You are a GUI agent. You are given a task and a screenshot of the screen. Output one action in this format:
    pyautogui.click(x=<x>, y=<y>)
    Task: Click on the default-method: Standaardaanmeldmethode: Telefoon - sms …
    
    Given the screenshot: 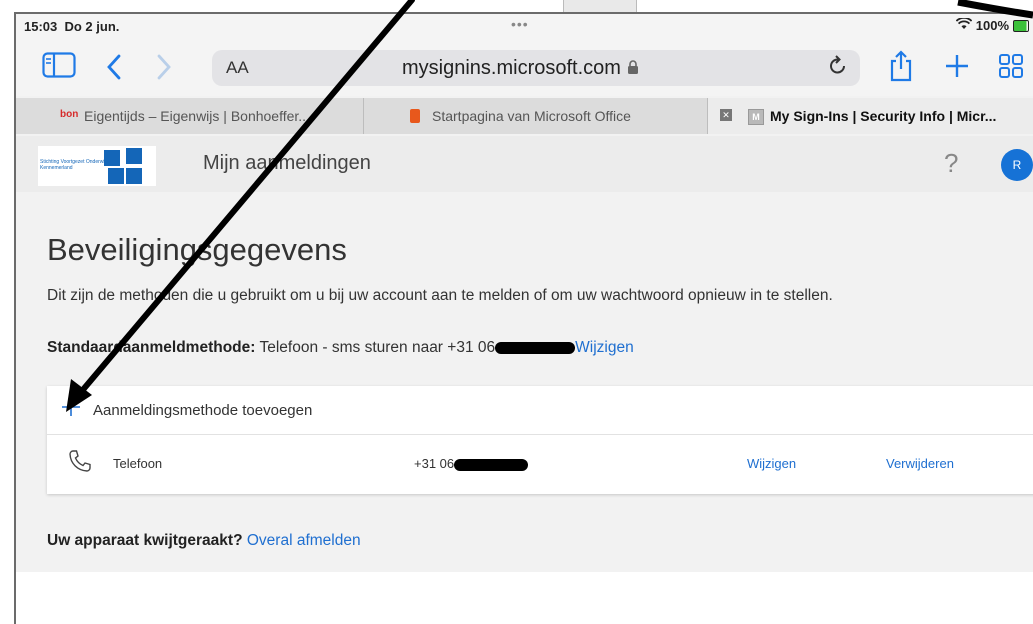 What is the action you would take?
    pyautogui.click(x=340, y=348)
    